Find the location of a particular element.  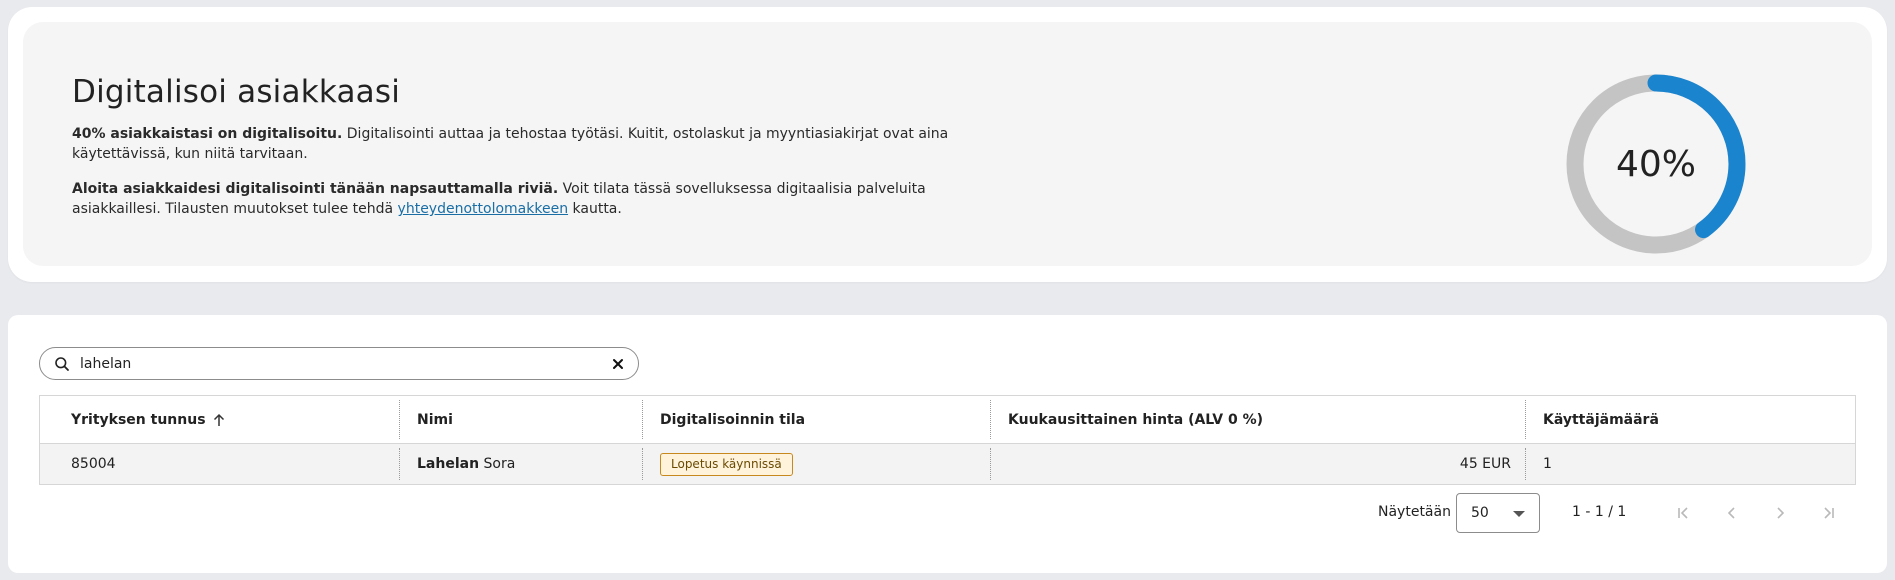

digitalization-progress-ring: 40% is located at coordinates (1656, 164).